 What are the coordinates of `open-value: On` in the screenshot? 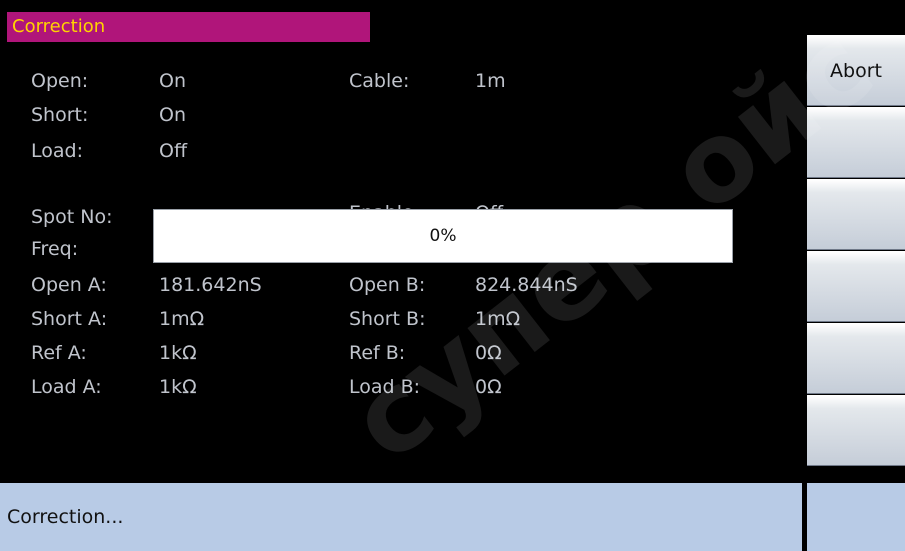 It's located at (172, 81).